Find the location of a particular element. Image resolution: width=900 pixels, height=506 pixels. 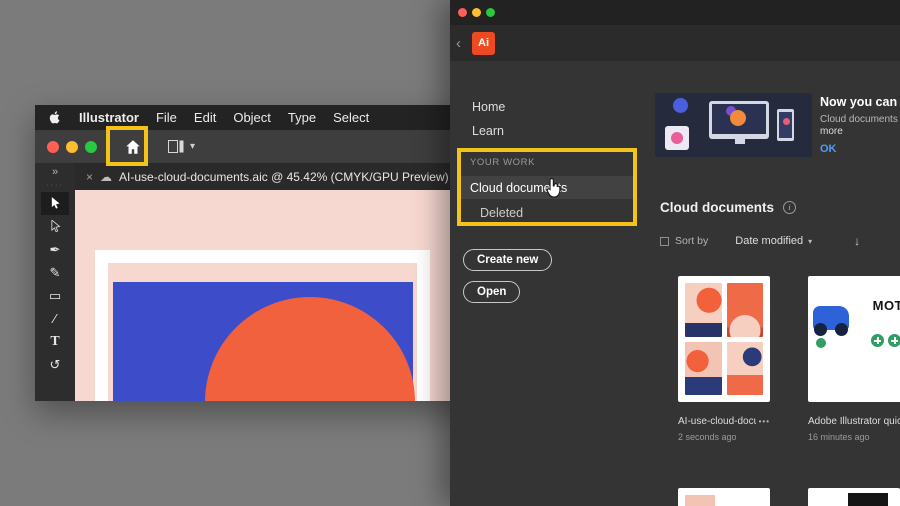

banner-more-link: more is located at coordinates (860, 131).